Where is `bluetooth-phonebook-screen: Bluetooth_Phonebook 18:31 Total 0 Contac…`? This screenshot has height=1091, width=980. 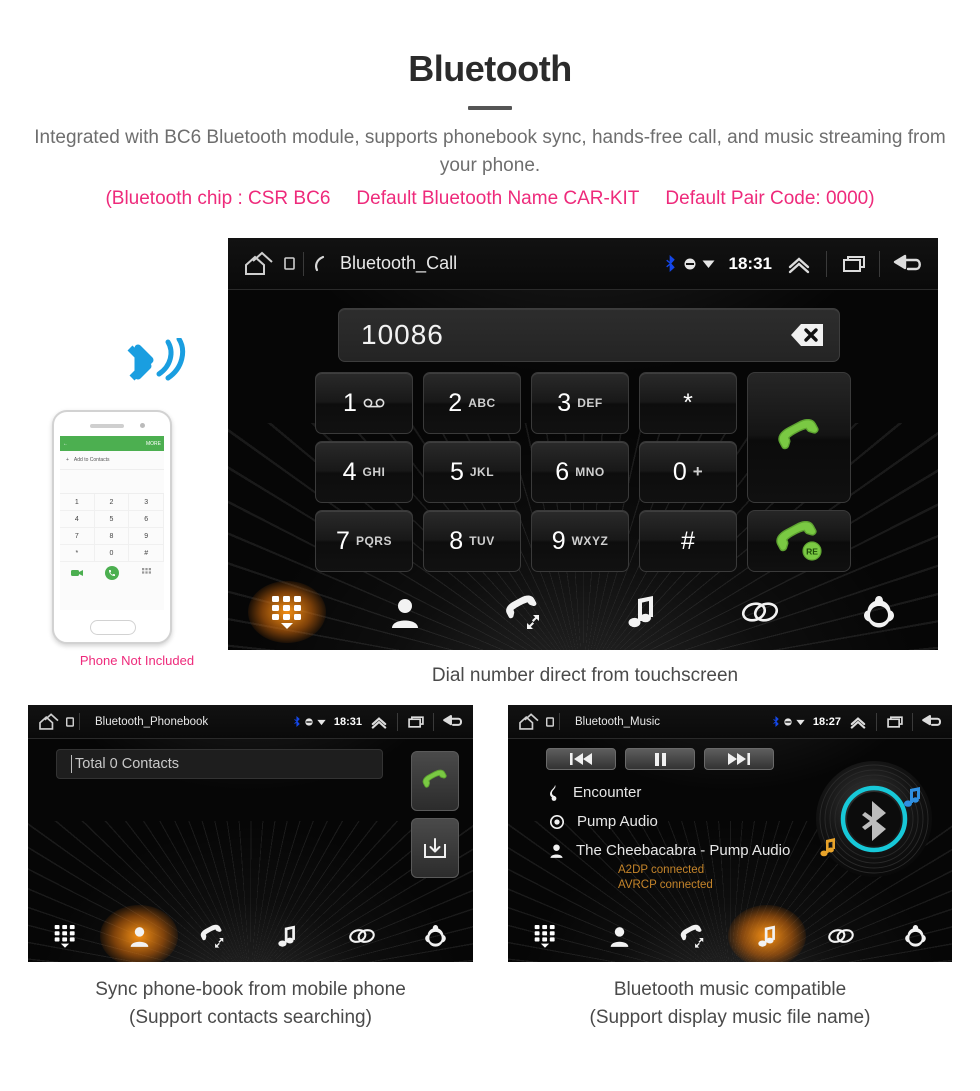 bluetooth-phonebook-screen: Bluetooth_Phonebook 18:31 Total 0 Contac… is located at coordinates (250, 833).